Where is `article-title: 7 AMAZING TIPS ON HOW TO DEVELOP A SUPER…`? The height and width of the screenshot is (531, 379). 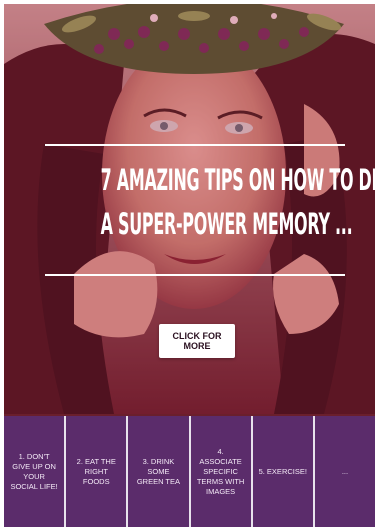 article-title: 7 AMAZING TIPS ON HOW TO DEVELOP A SUPER… is located at coordinates (237, 202).